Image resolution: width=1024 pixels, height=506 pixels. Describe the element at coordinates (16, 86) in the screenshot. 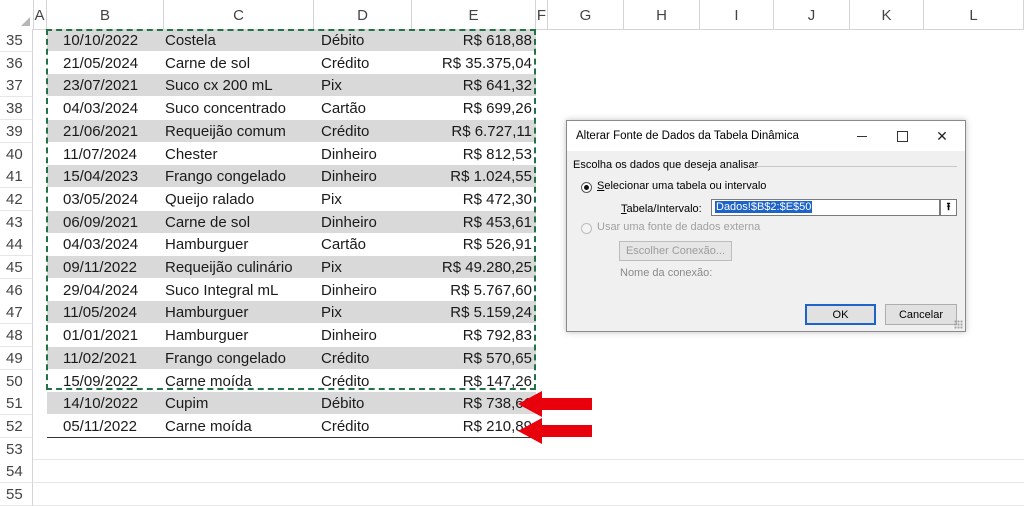

I see `row-header: 37` at that location.